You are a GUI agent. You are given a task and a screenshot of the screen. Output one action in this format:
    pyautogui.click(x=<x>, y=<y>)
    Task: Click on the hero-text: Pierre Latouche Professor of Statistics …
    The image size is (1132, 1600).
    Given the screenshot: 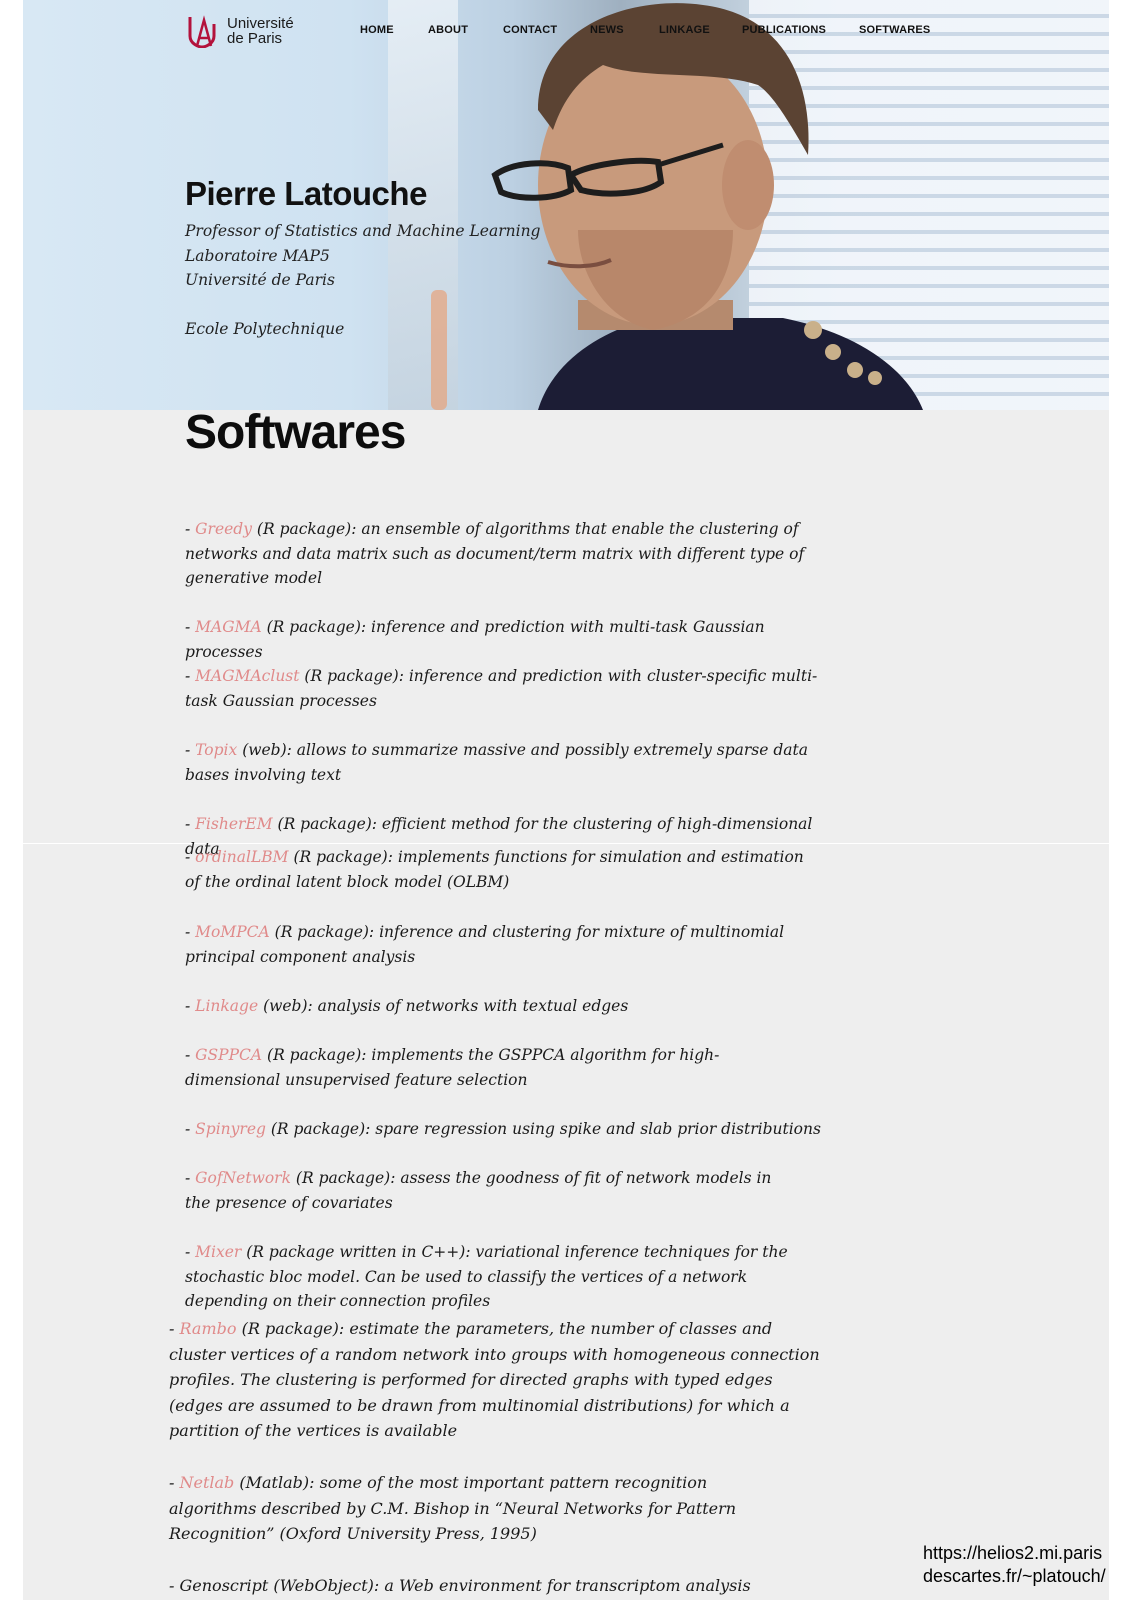 What is the action you would take?
    pyautogui.click(x=362, y=258)
    